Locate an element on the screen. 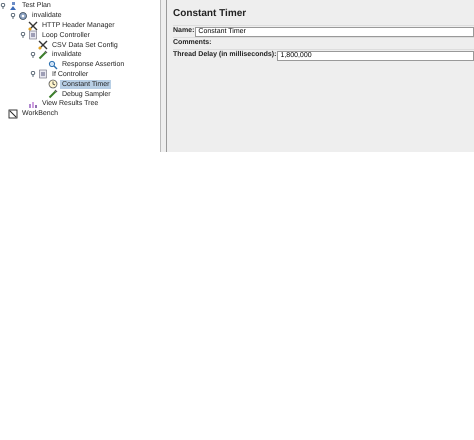 The image size is (474, 440). panel-title: Constant Timer is located at coordinates (210, 14).